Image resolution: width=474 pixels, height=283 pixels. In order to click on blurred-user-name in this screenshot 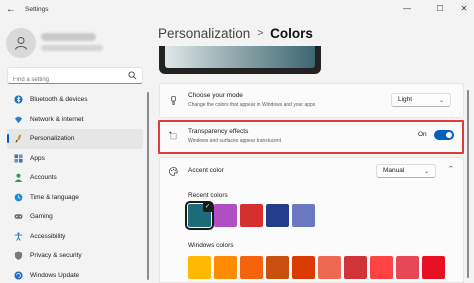, I will do `click(68, 37)`.